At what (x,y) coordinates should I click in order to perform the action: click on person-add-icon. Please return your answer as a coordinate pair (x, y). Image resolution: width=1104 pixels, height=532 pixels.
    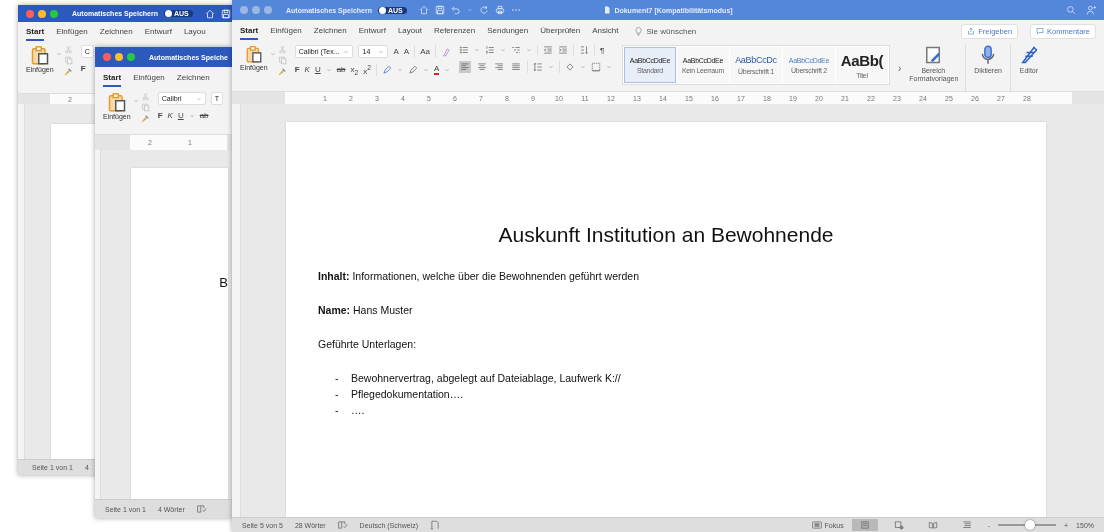
    Looking at the image, I should click on (1091, 10).